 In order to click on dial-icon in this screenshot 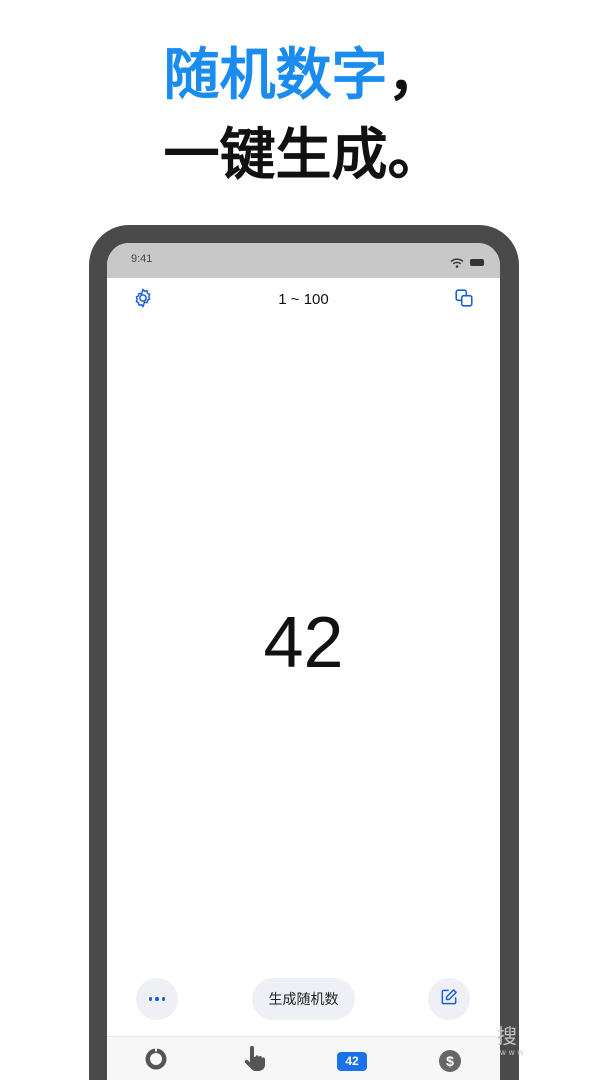, I will do `click(156, 1061)`.